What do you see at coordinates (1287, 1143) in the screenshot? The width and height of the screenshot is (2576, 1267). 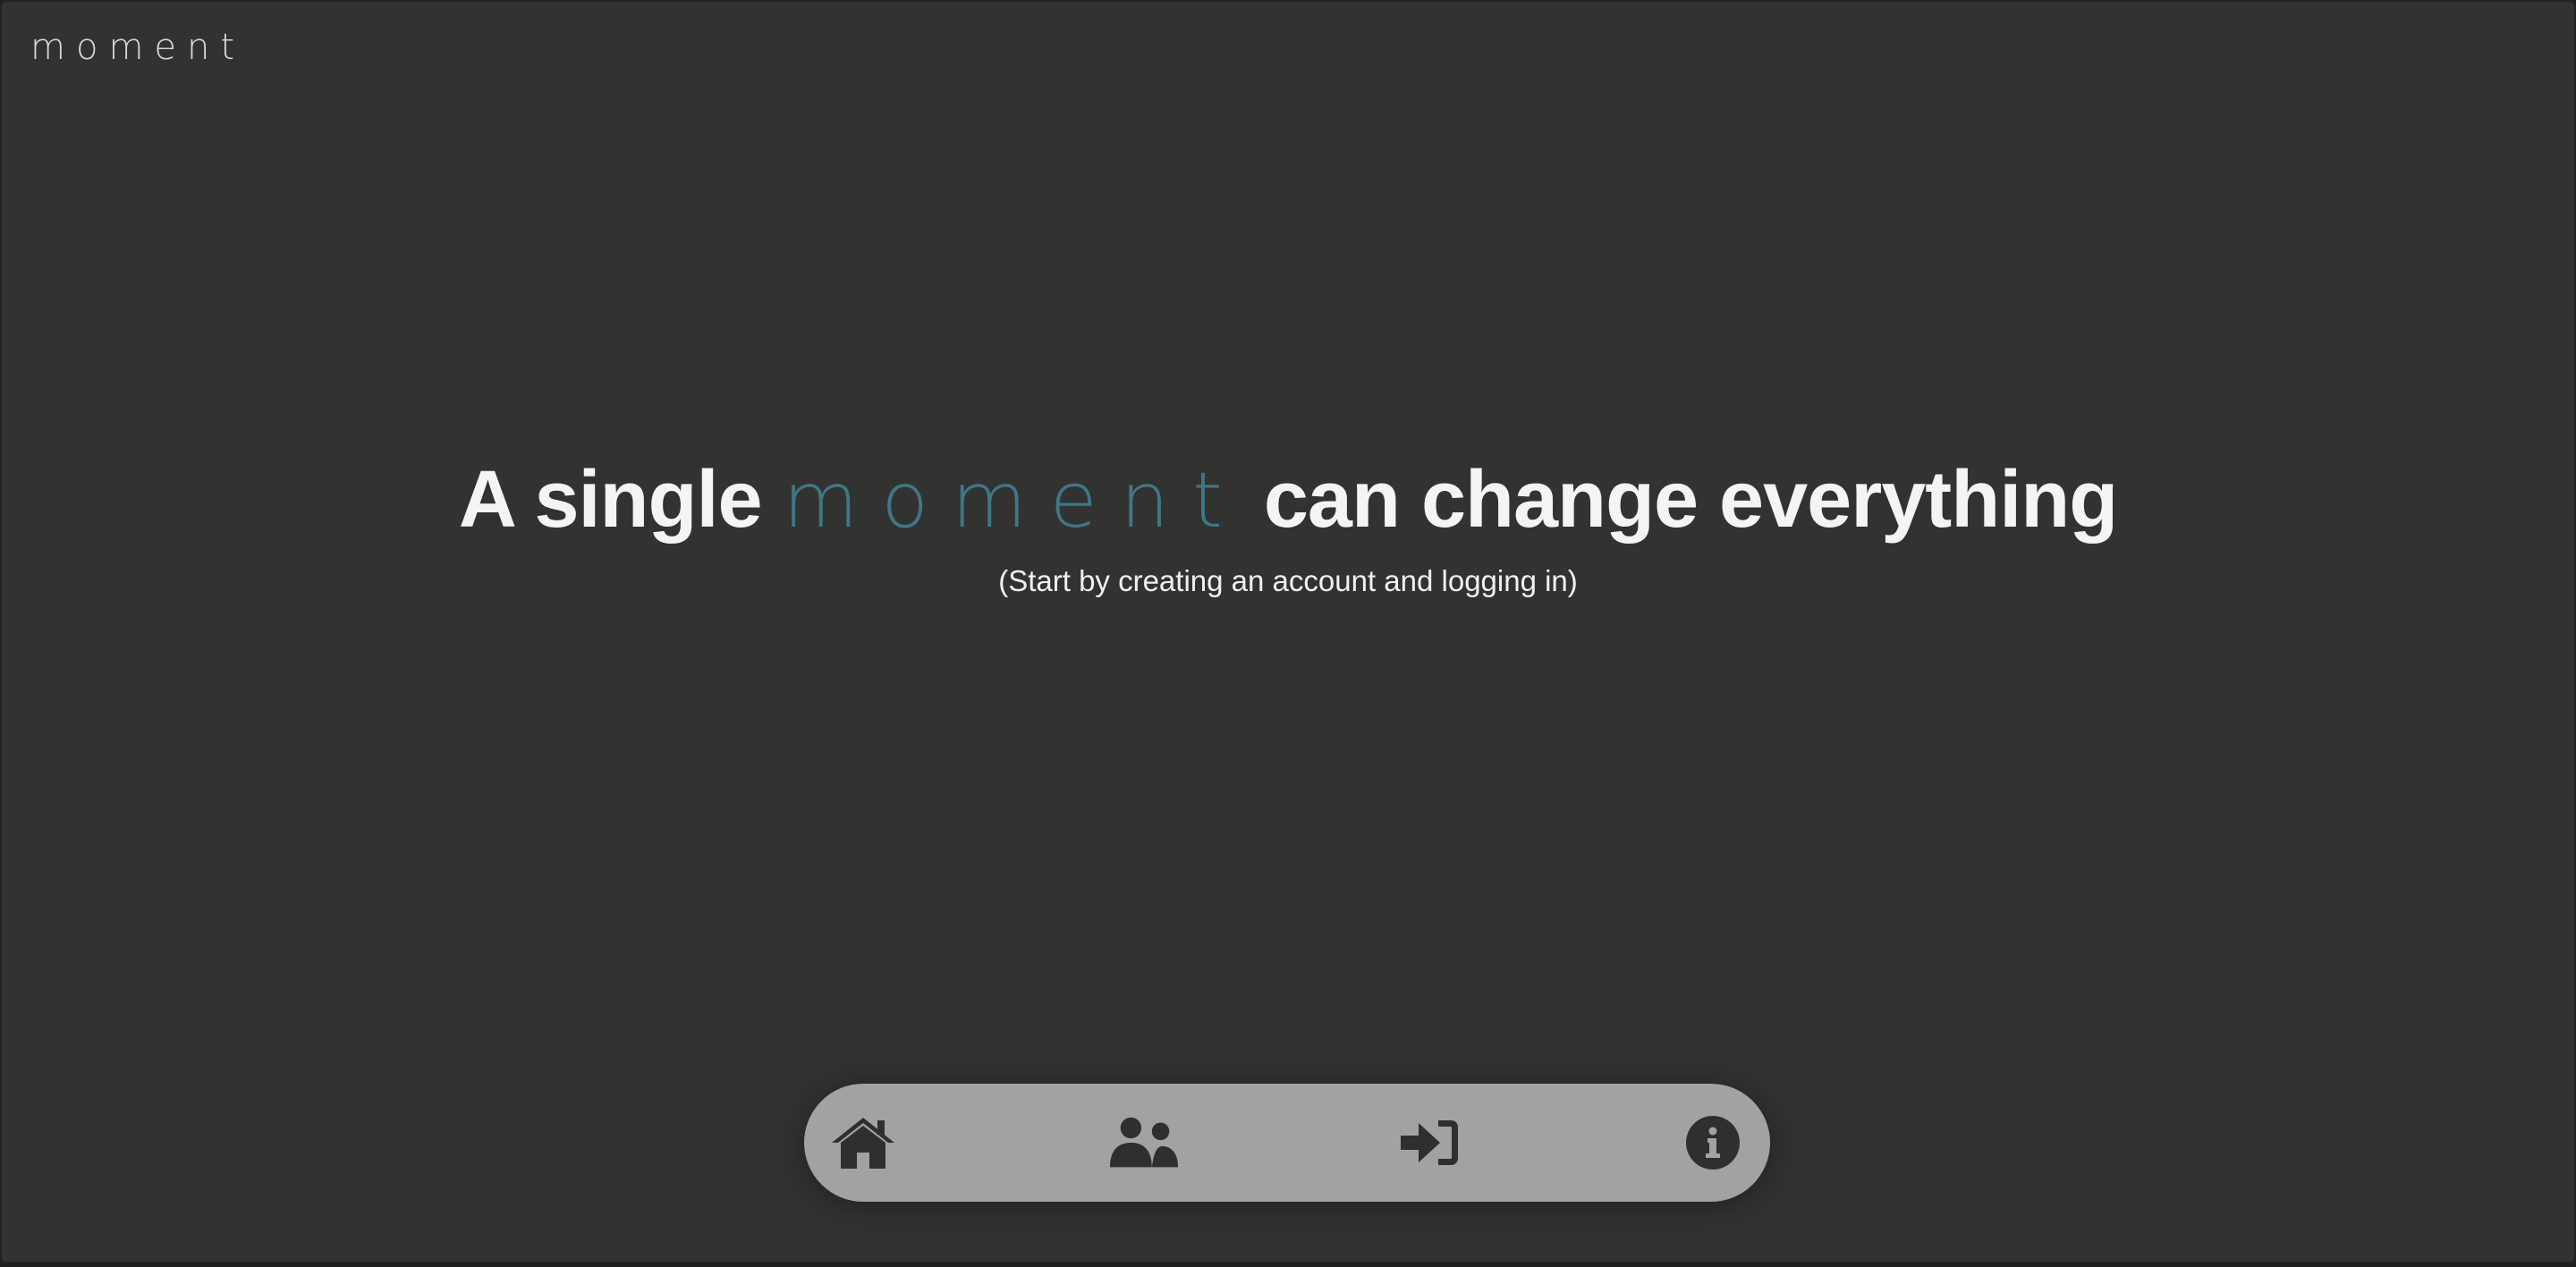 I see `bottom-nav-dock` at bounding box center [1287, 1143].